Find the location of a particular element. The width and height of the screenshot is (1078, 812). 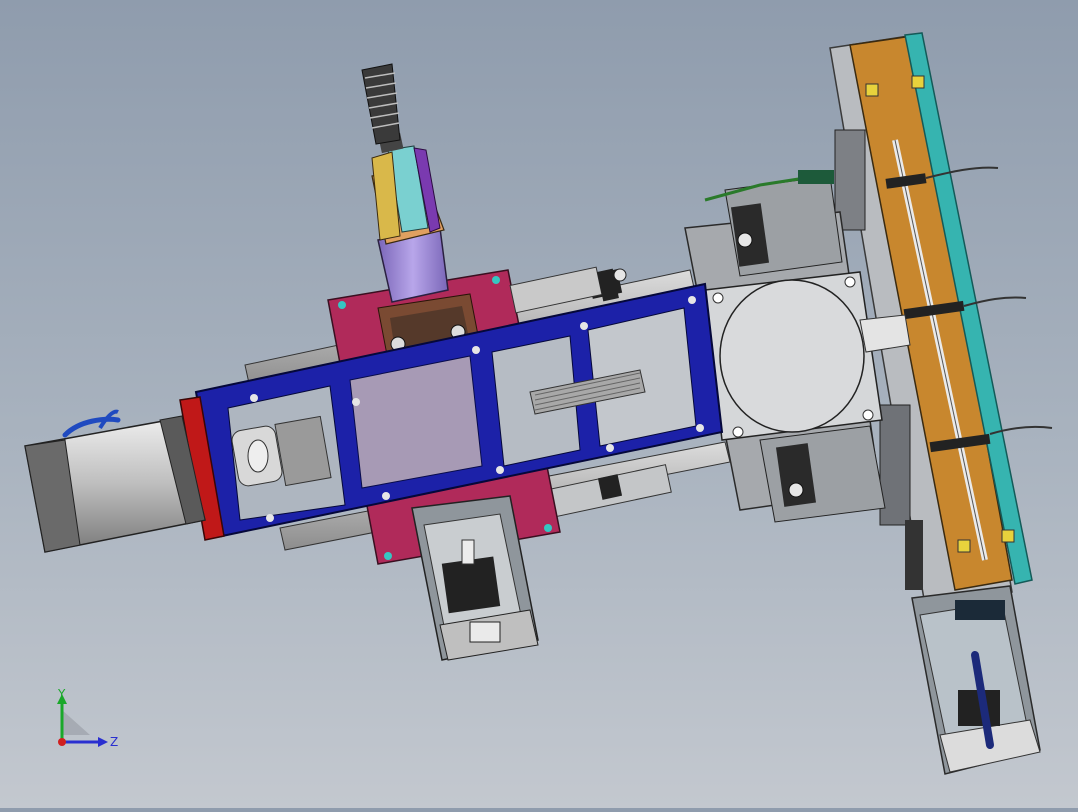

coordinate-triad-icon: Y Z is located at coordinates (87, 718).